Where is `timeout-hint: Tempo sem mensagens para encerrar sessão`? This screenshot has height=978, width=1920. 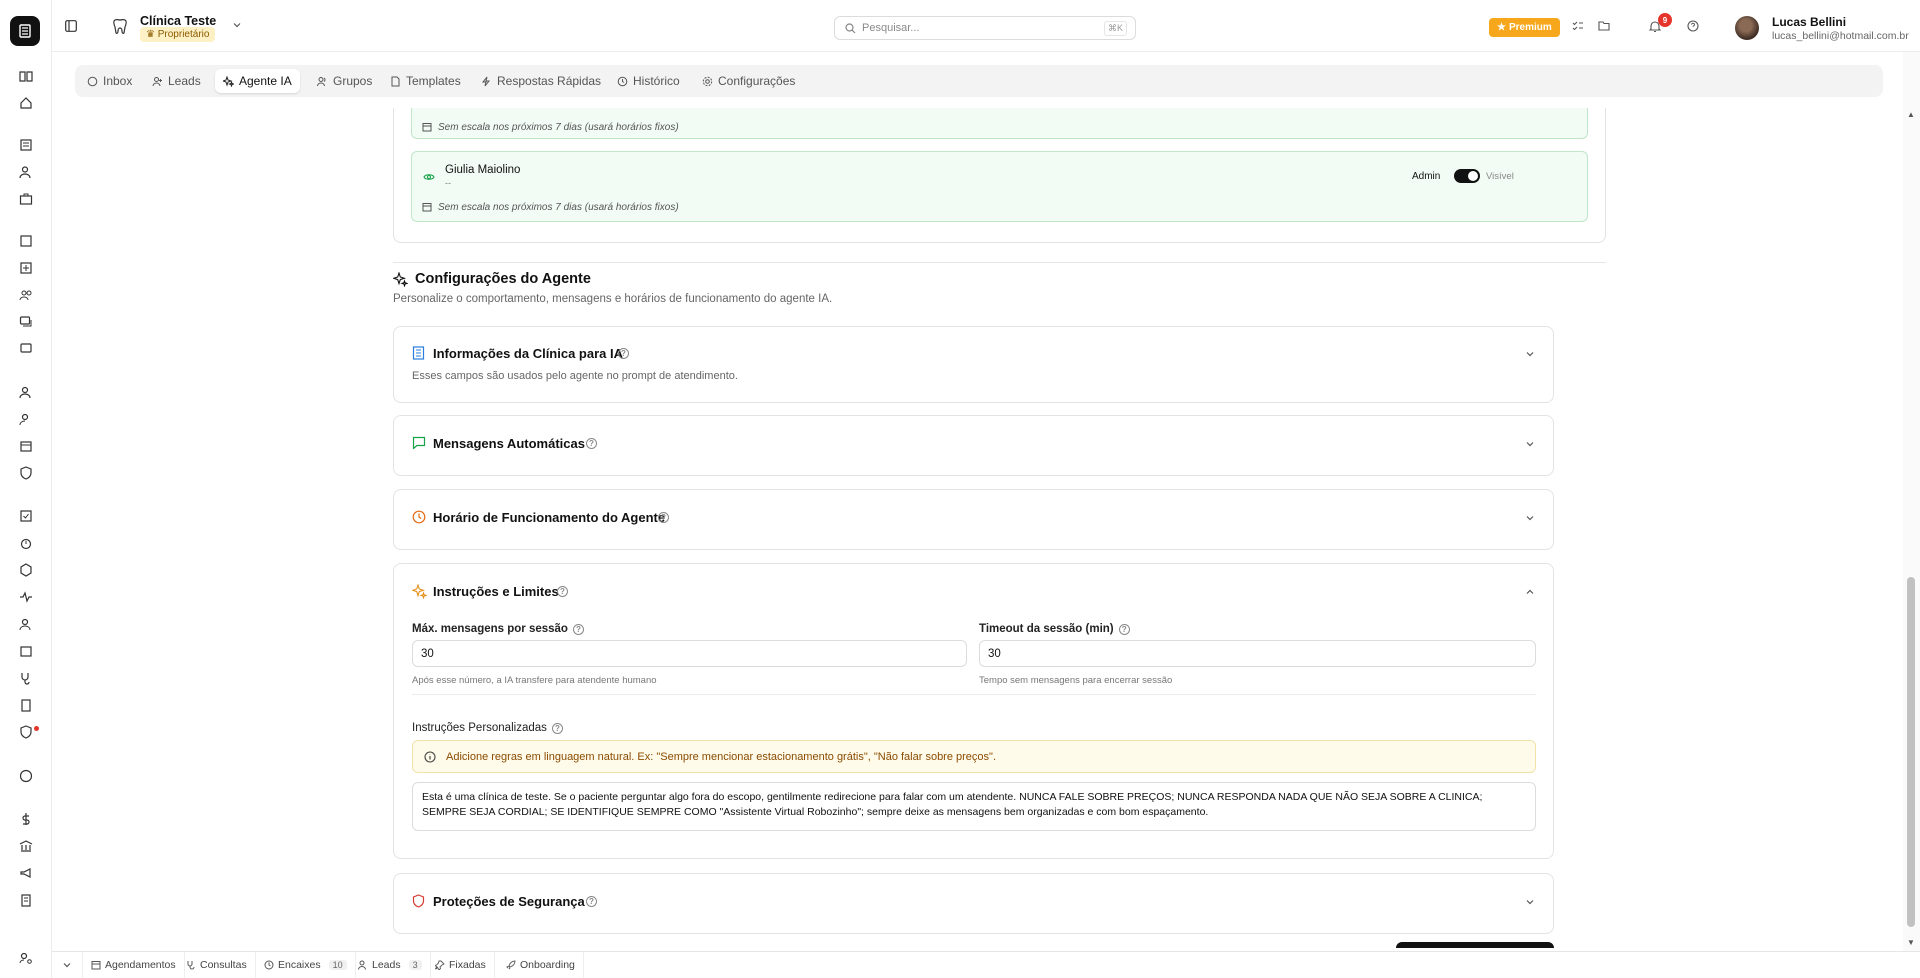 timeout-hint: Tempo sem mensagens para encerrar sessão is located at coordinates (1076, 680).